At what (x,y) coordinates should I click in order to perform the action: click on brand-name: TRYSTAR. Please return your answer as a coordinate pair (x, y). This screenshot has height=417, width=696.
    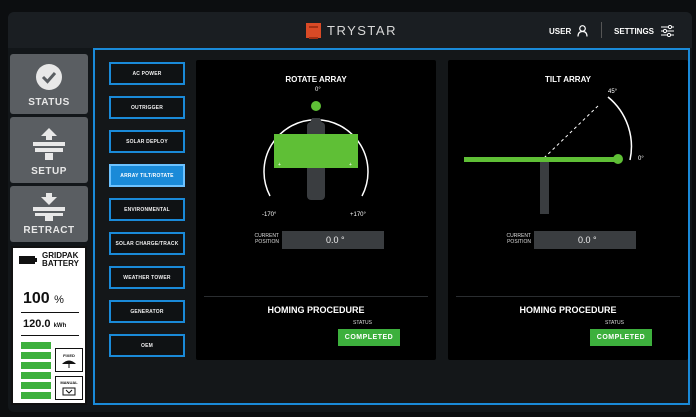
    Looking at the image, I should click on (362, 30).